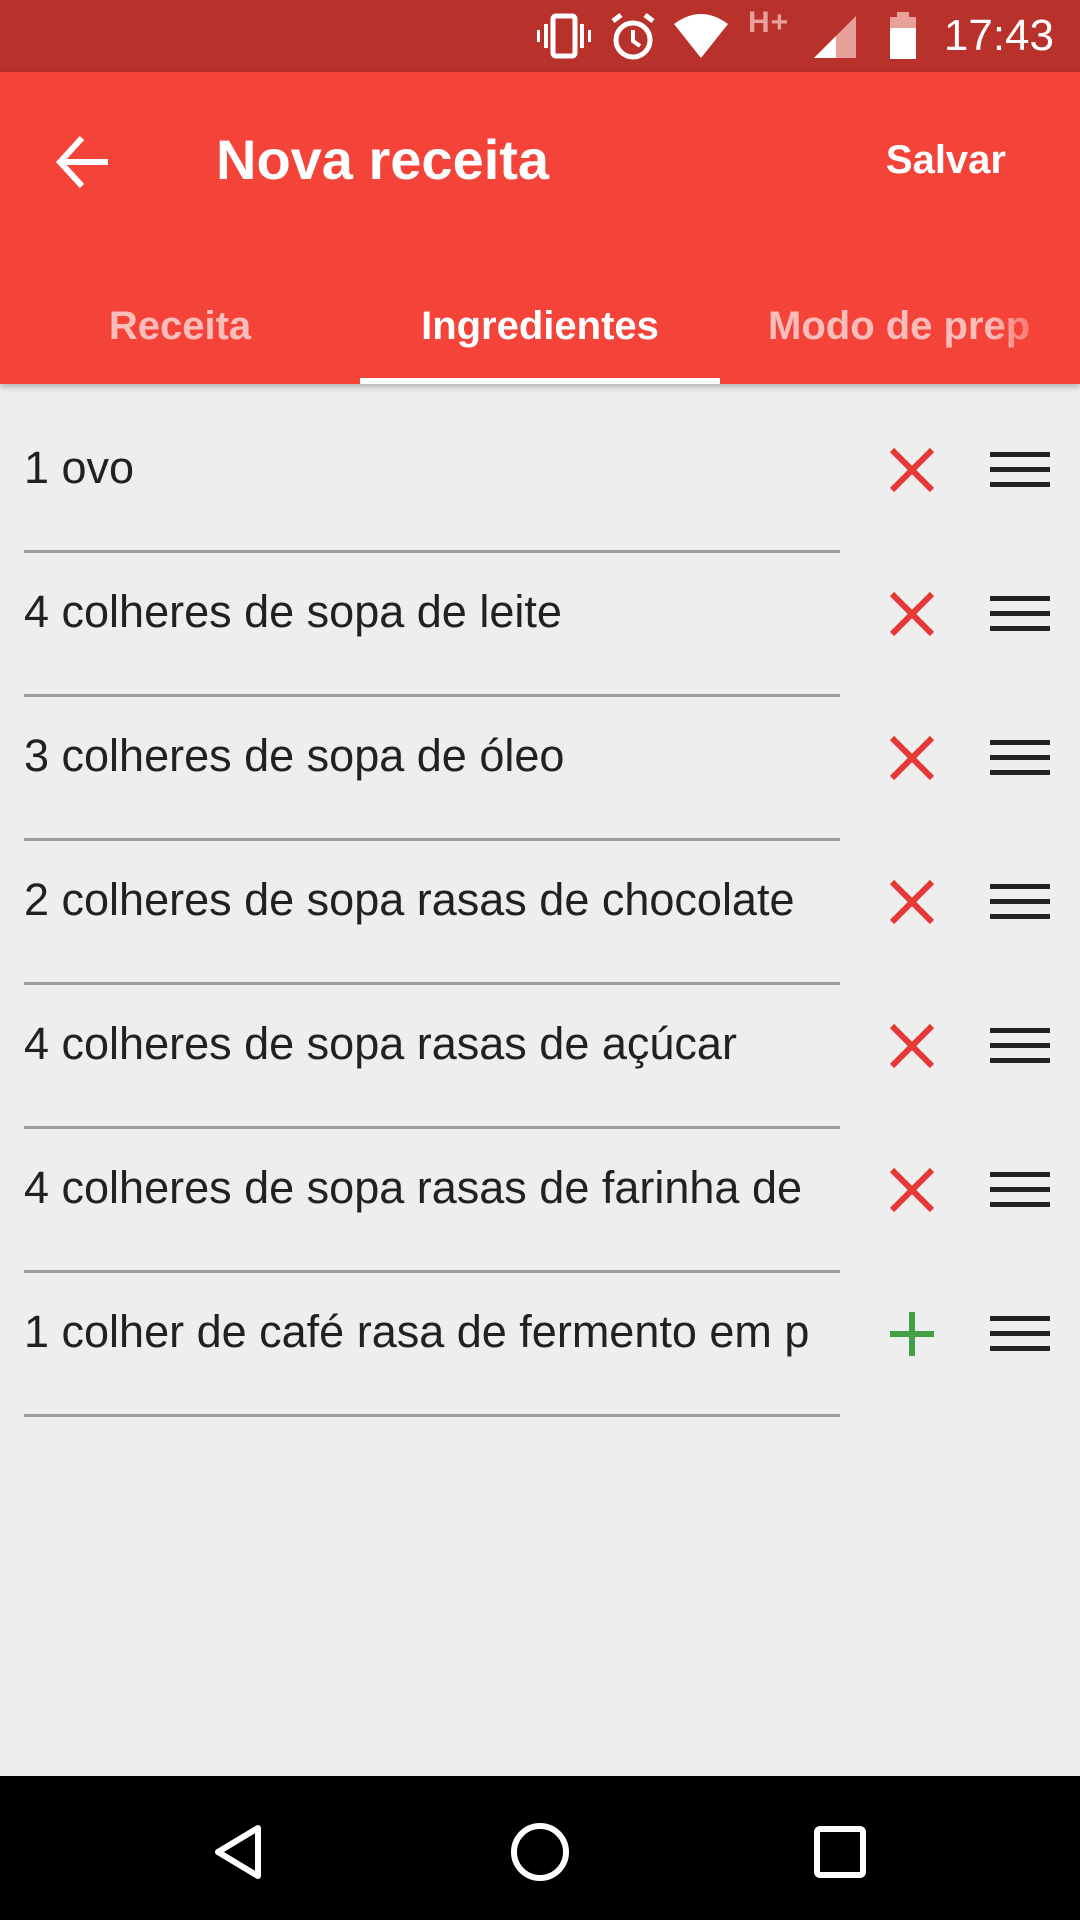  What do you see at coordinates (432, 1415) in the screenshot?
I see `input-underline` at bounding box center [432, 1415].